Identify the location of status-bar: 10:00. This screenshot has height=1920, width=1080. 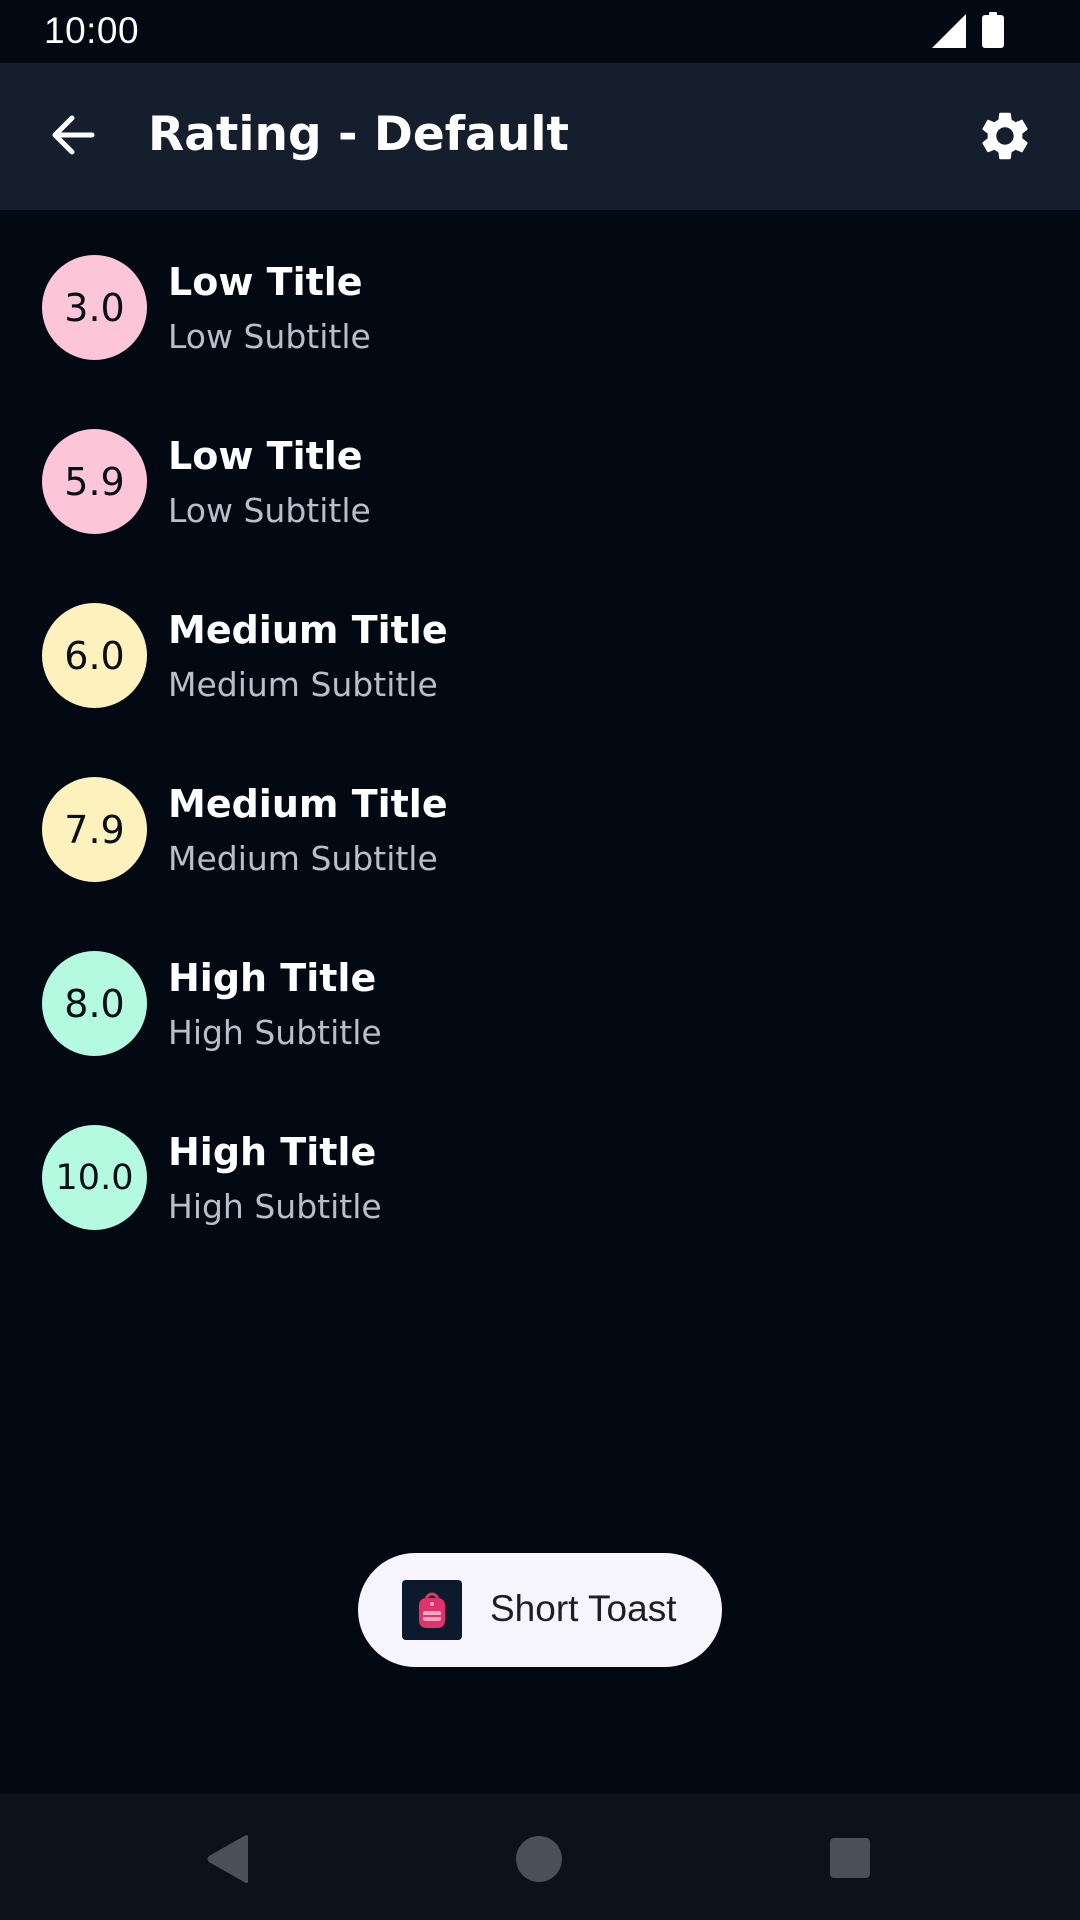
(540, 31).